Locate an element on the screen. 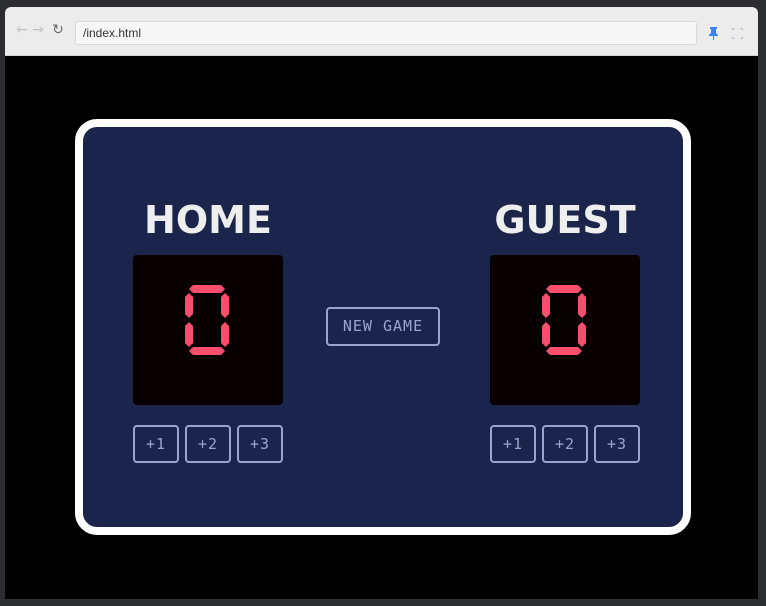 The width and height of the screenshot is (766, 606). home-team-name: HOME is located at coordinates (208, 220).